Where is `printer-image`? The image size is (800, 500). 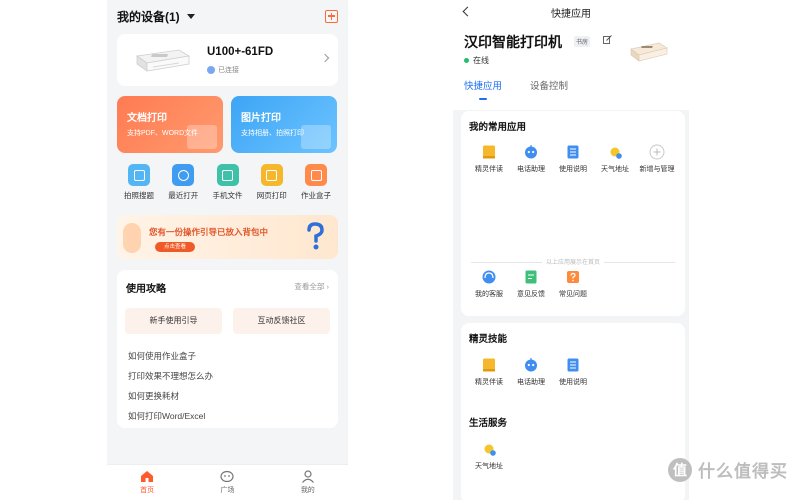
printer-image is located at coordinates (163, 60).